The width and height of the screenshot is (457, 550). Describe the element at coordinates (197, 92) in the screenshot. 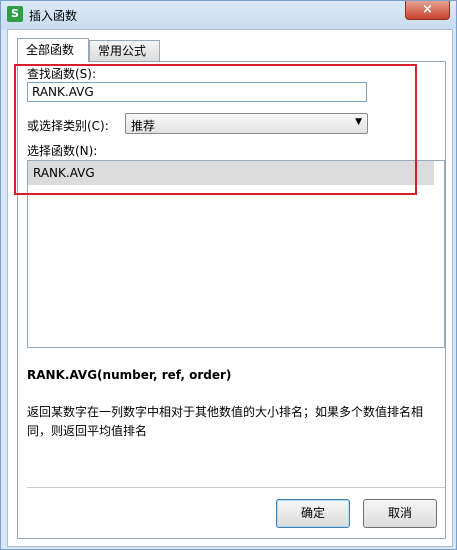

I see `search-input` at that location.